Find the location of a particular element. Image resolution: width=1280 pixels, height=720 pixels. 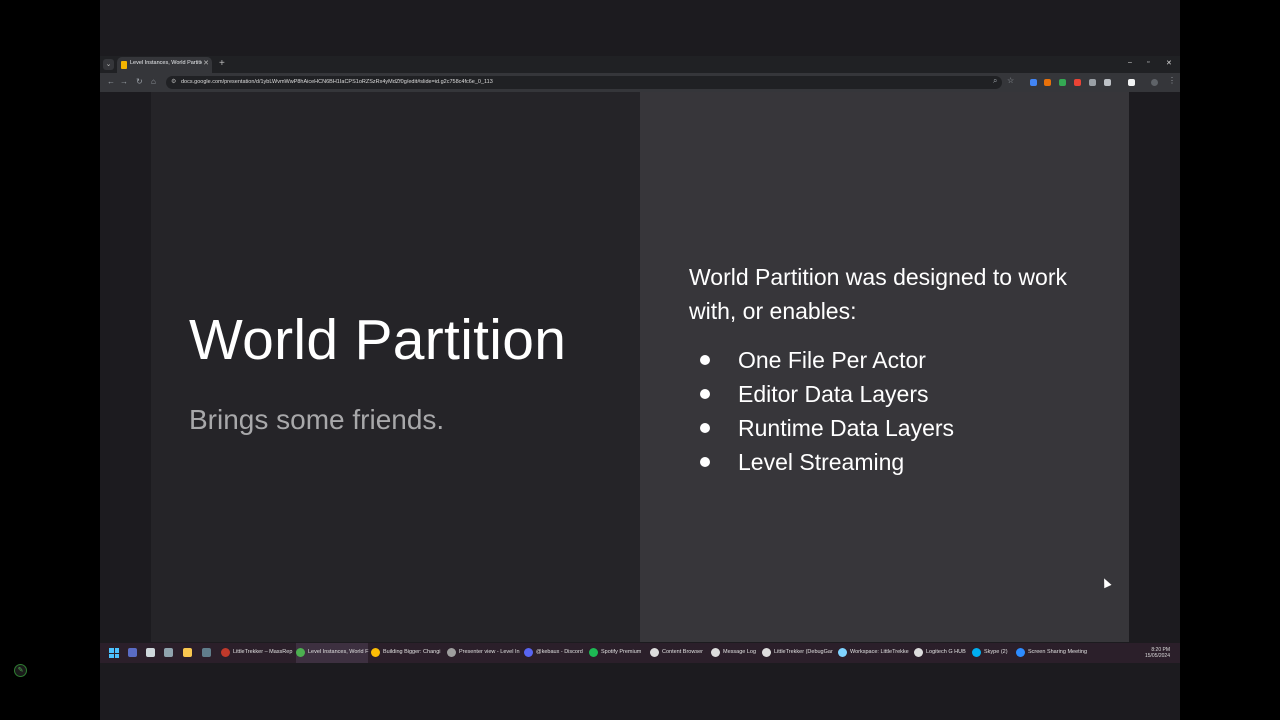

taskbar-app-button: LittleTrekker – MassRep is located at coordinates (257, 653).